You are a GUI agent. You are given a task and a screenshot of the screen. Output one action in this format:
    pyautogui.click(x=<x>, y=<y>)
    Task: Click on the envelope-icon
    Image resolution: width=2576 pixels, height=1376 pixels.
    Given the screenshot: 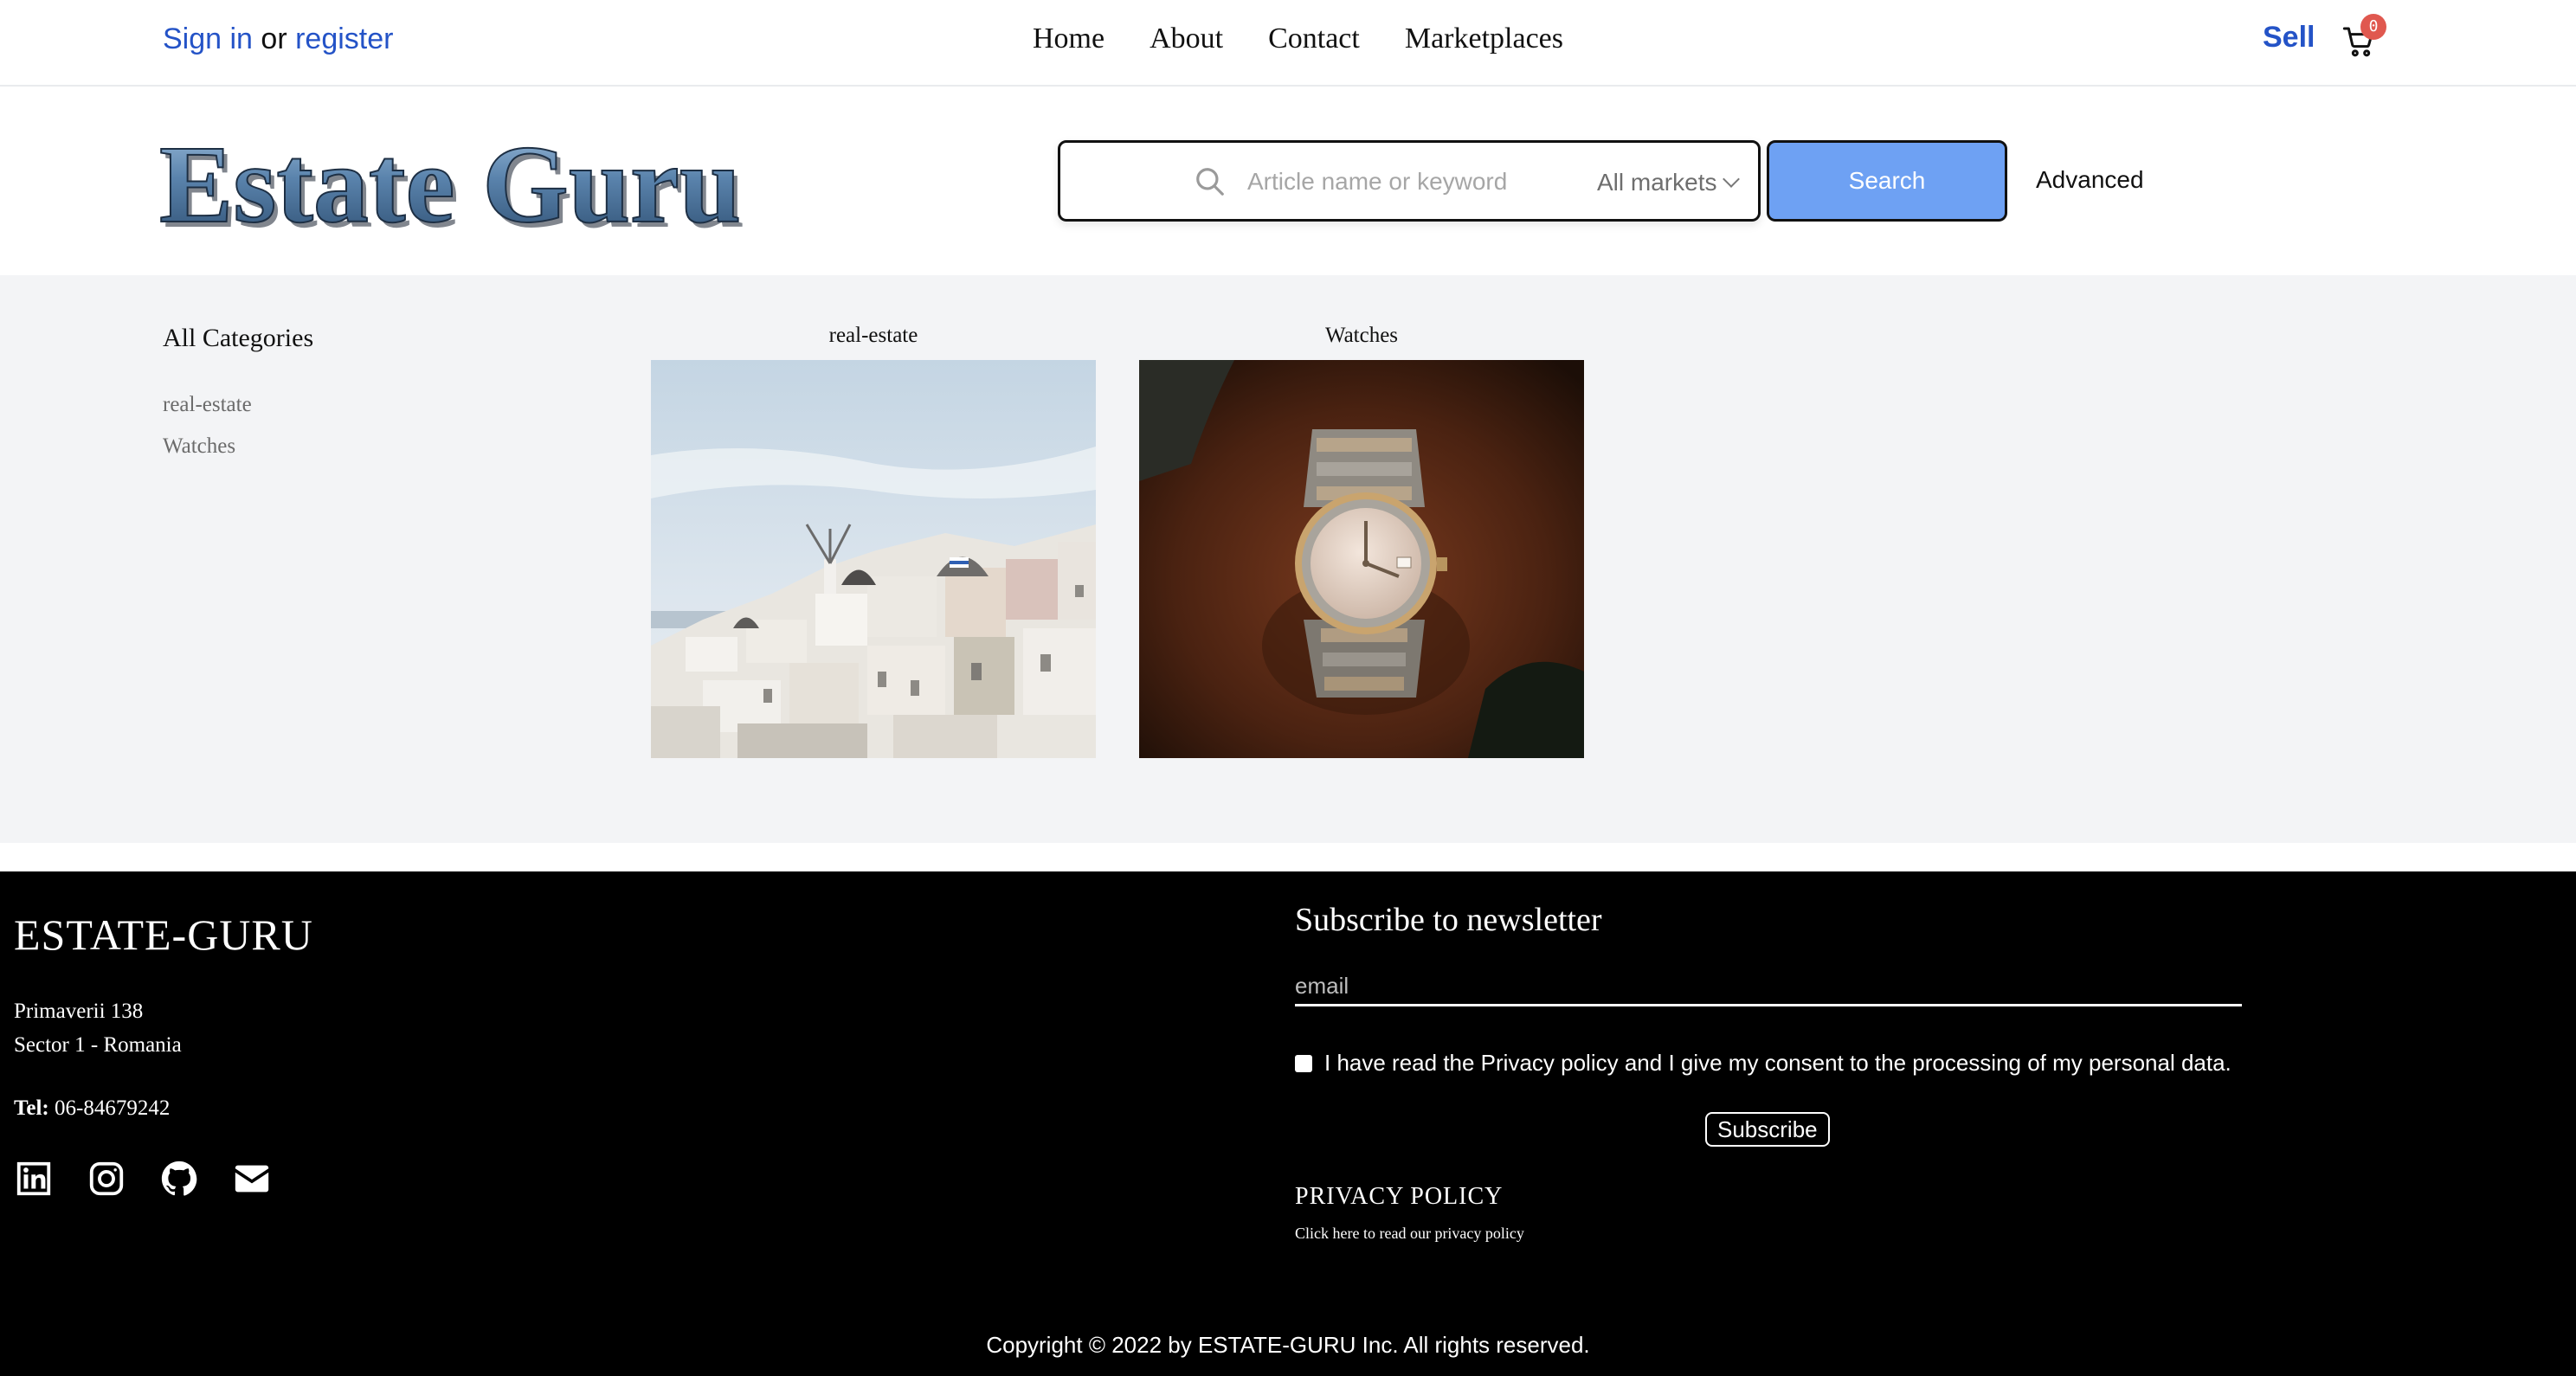 What is the action you would take?
    pyautogui.click(x=252, y=1179)
    